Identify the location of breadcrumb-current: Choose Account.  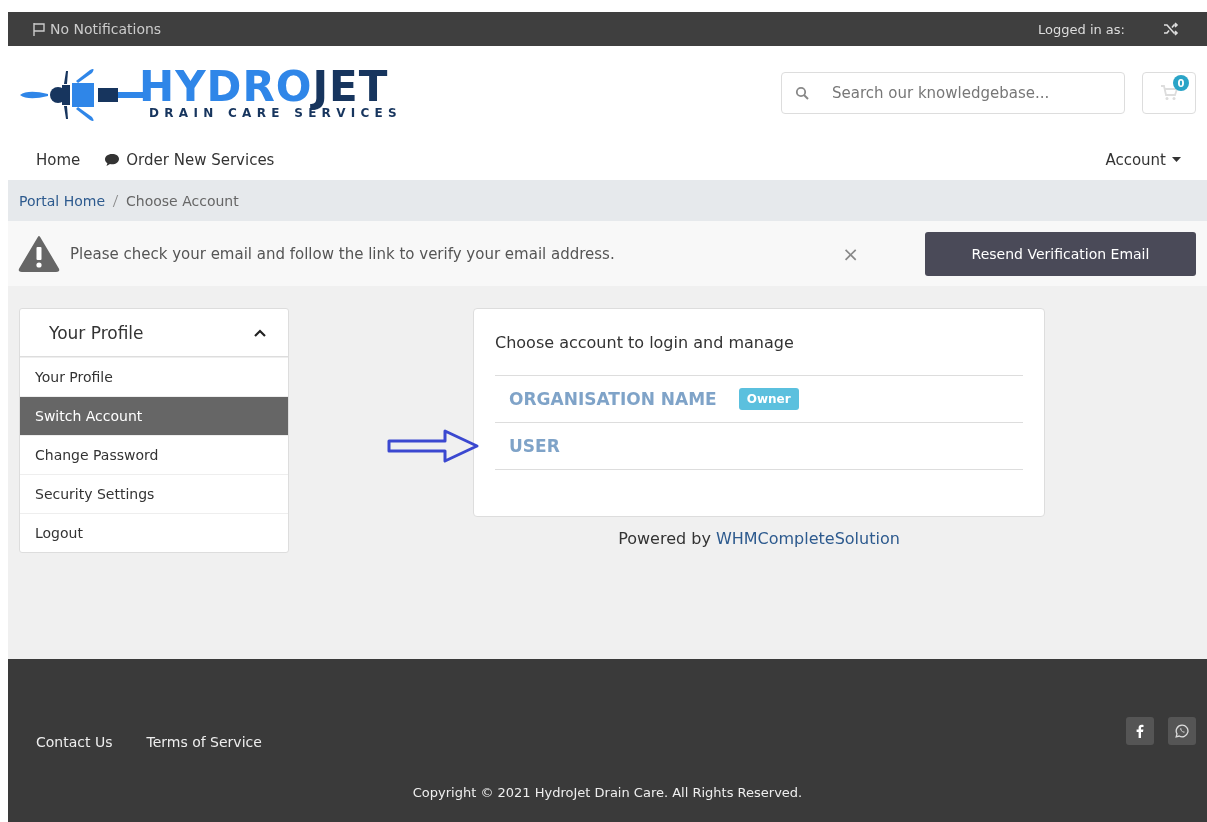
(182, 200).